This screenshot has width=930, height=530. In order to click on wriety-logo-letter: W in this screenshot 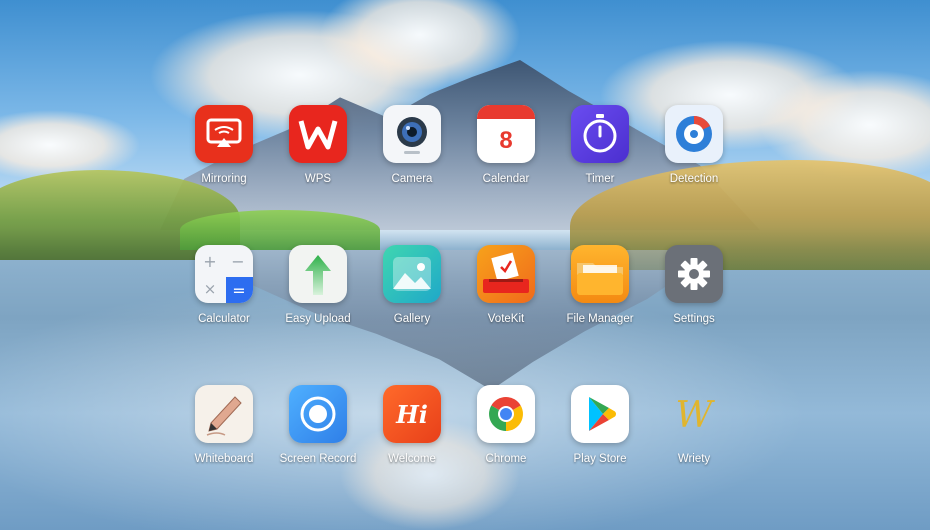, I will do `click(695, 415)`.